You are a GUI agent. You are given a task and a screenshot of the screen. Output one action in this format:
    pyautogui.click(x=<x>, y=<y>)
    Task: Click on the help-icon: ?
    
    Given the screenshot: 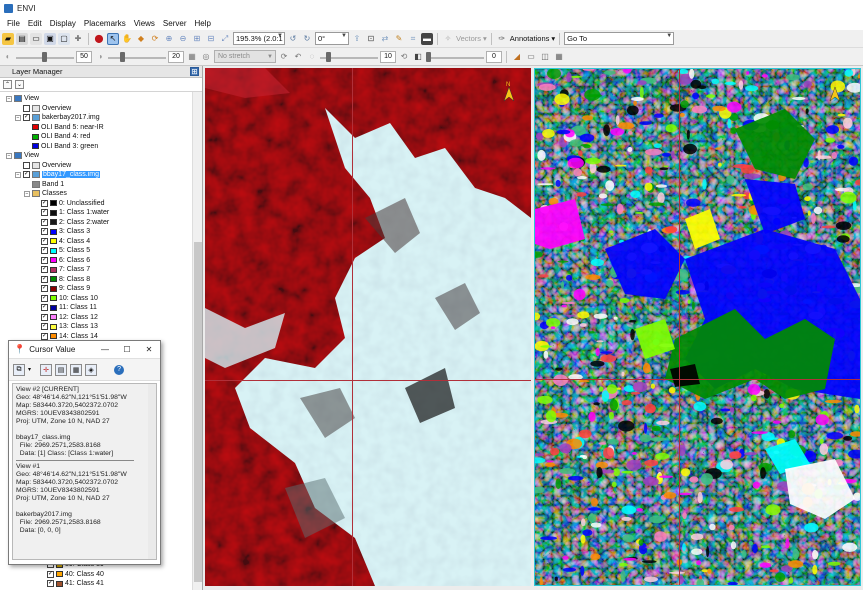 What is the action you would take?
    pyautogui.click(x=119, y=369)
    